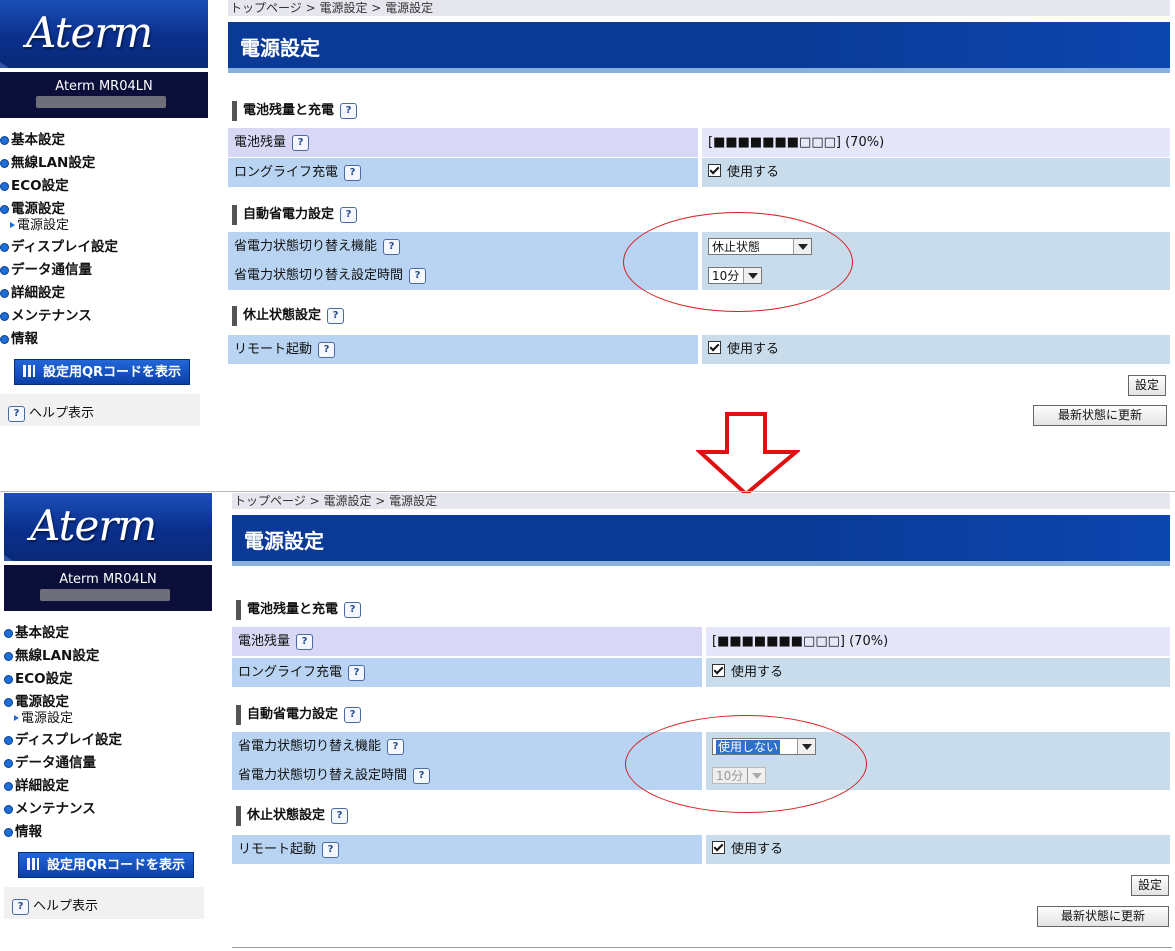  I want to click on label-remote: リモート起動?, so click(467, 849).